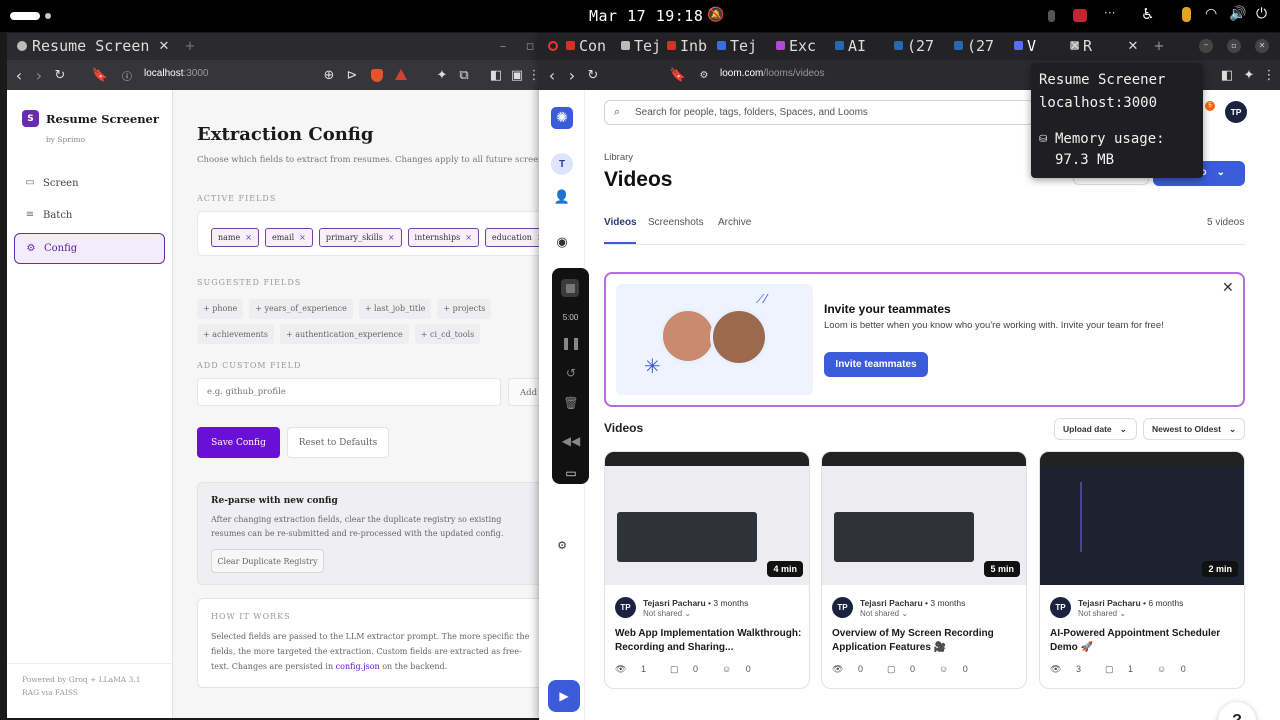 This screenshot has width=1280, height=720. Describe the element at coordinates (676, 222) in the screenshot. I see `tab-screenshots: Screenshots` at that location.